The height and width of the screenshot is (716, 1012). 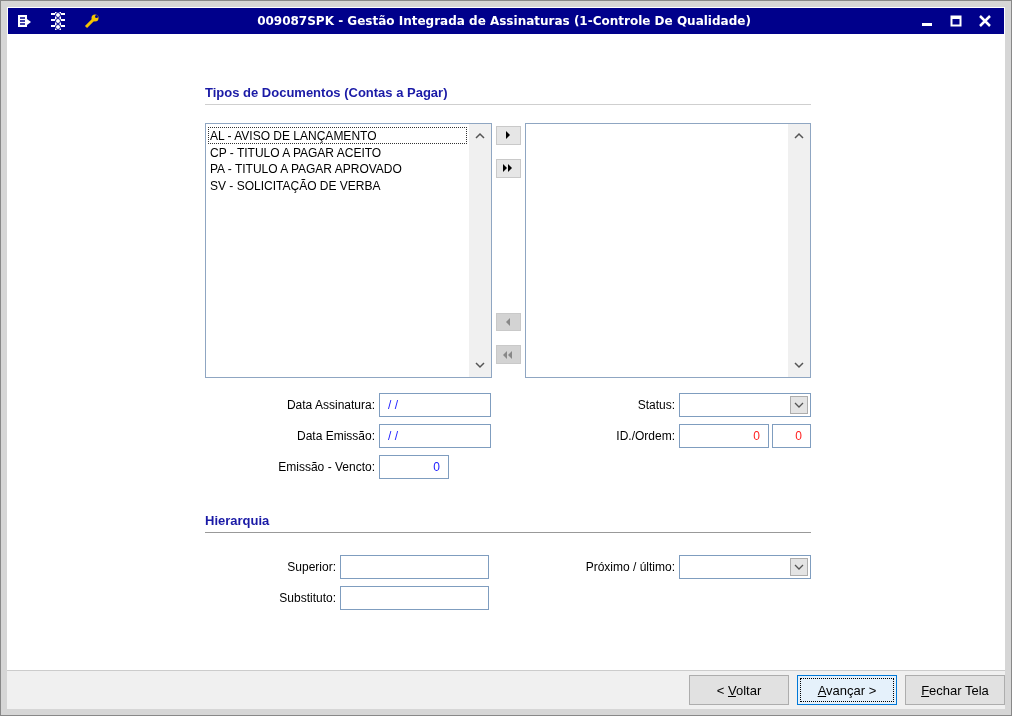 What do you see at coordinates (327, 92) in the screenshot?
I see `section-heading: Tipos de Documentos (Contas a Pagar)` at bounding box center [327, 92].